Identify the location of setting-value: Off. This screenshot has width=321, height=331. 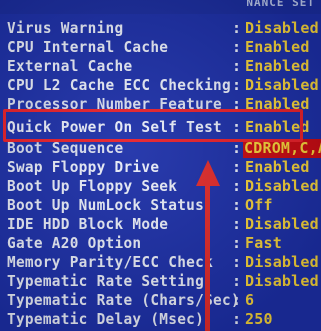
(259, 205).